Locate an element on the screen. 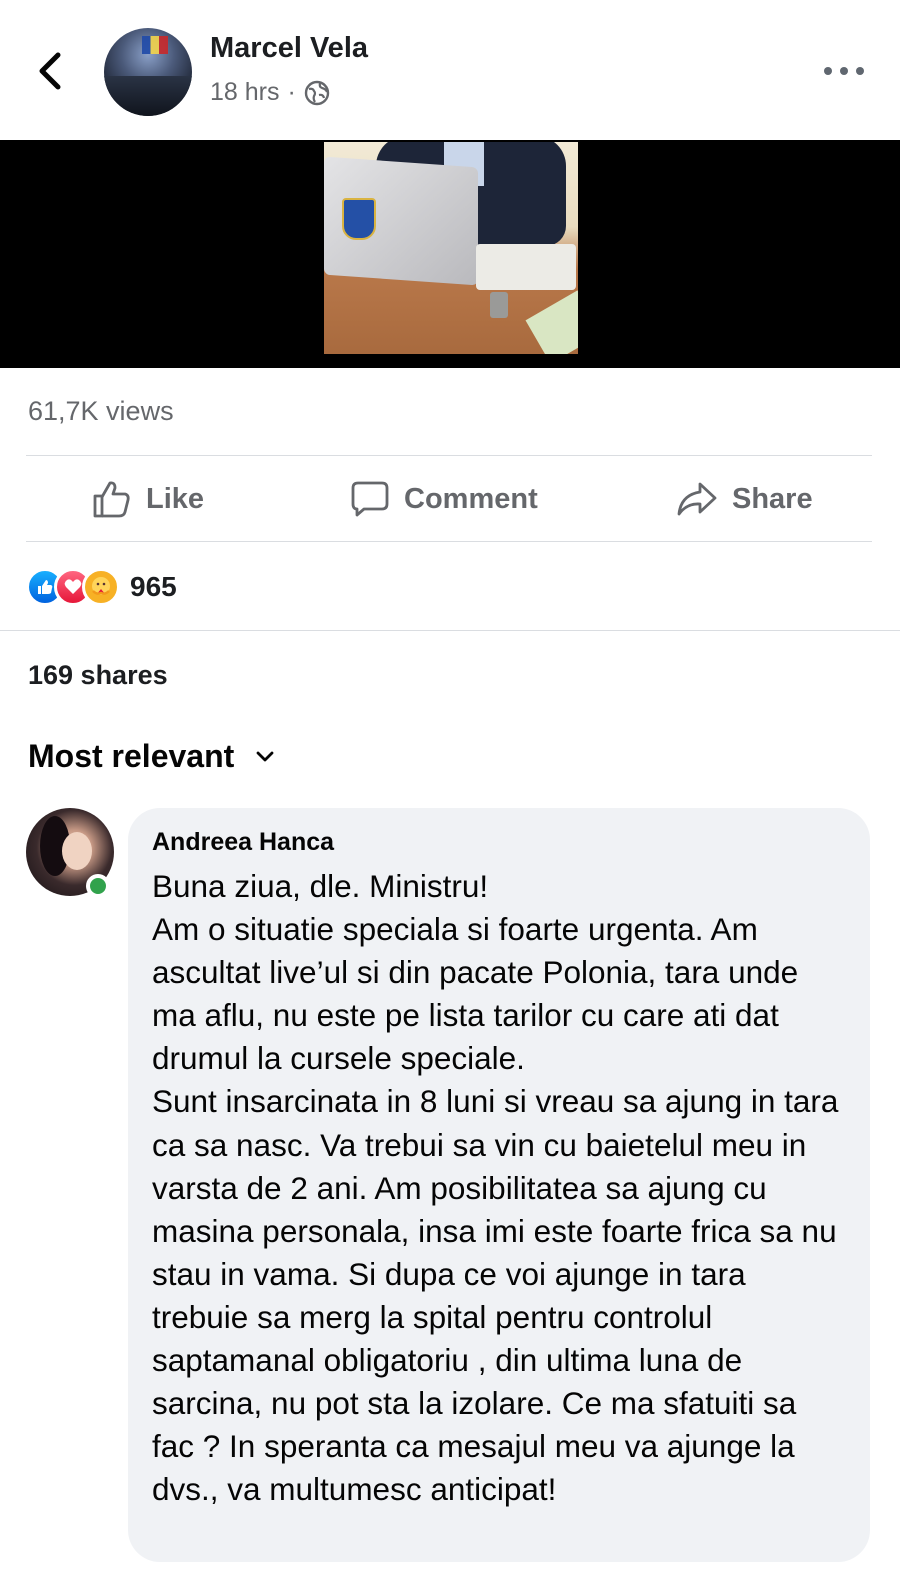 The image size is (900, 1575). share-icon is located at coordinates (697, 499).